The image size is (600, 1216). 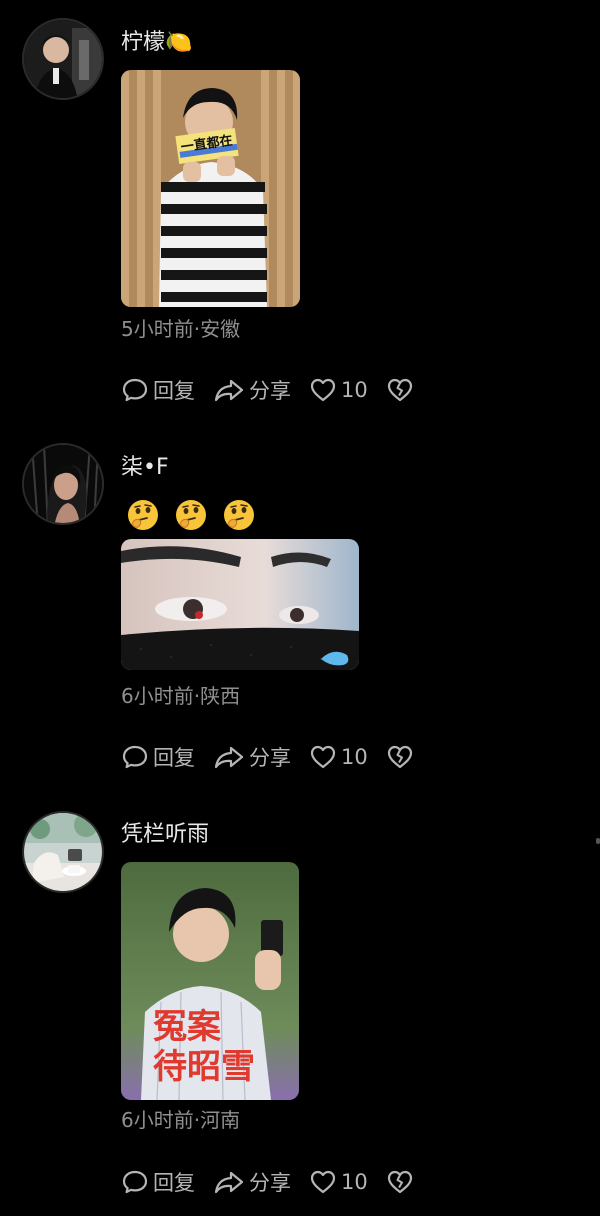 I want to click on overlay-text: 冤案, so click(x=187, y=1027).